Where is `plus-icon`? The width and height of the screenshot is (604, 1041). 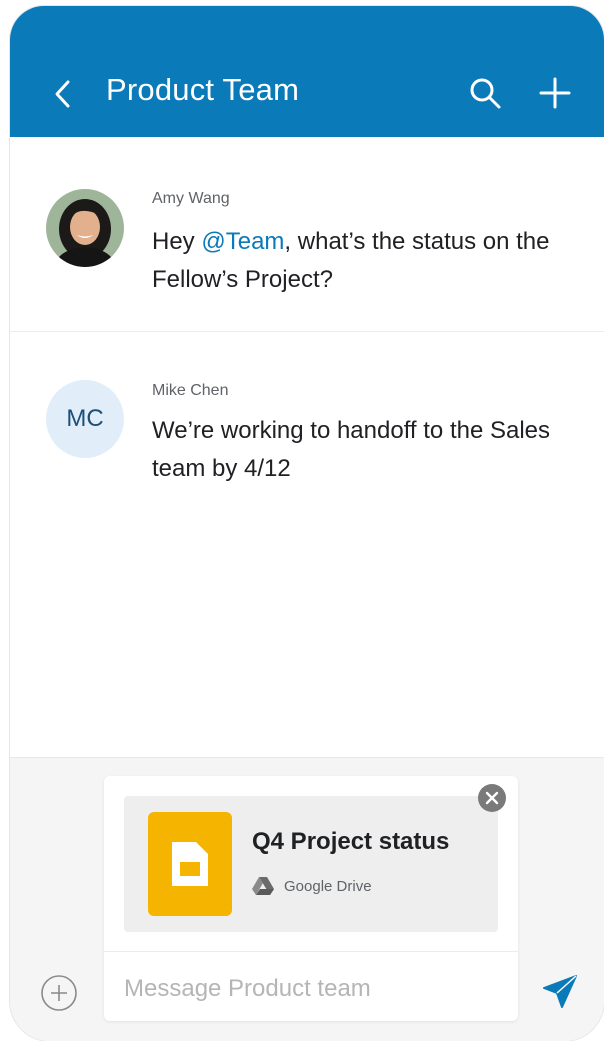
plus-icon is located at coordinates (555, 93).